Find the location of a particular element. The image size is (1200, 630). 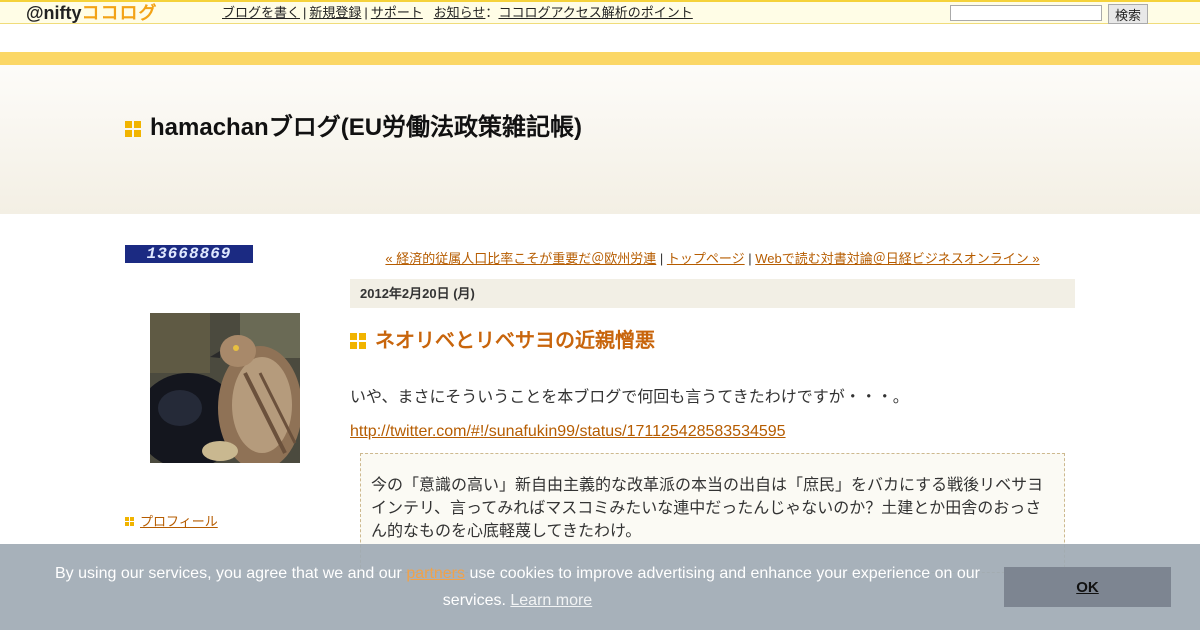

partners-link: partners is located at coordinates (435, 573).